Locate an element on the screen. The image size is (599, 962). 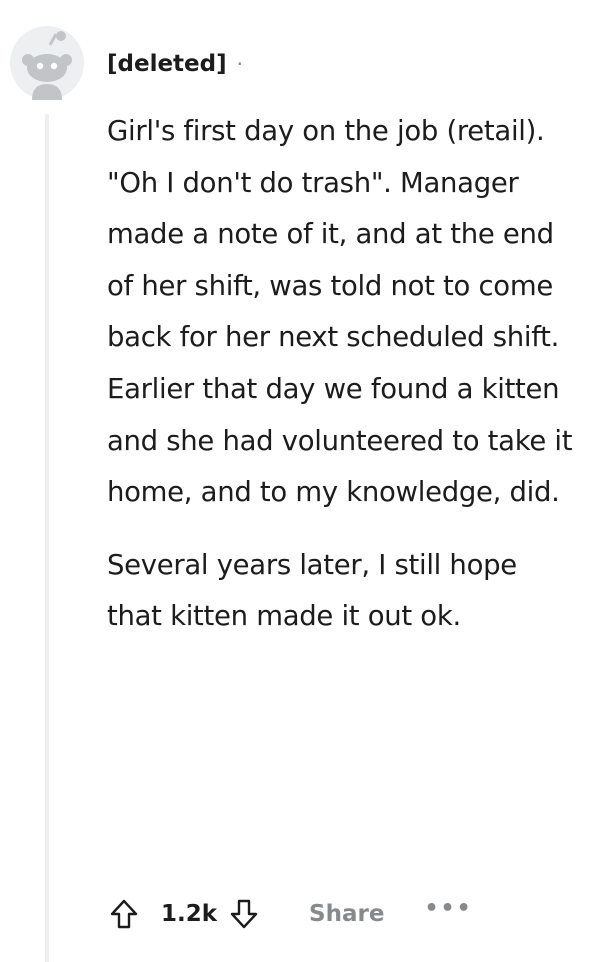
snoo-avatar-icon is located at coordinates (47, 63).